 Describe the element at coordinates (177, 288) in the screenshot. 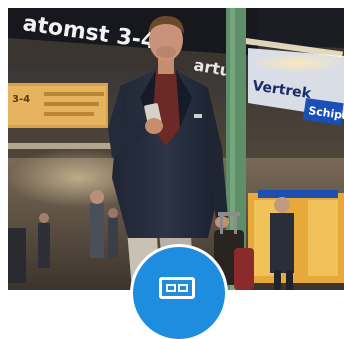

I see `card-icon` at that location.